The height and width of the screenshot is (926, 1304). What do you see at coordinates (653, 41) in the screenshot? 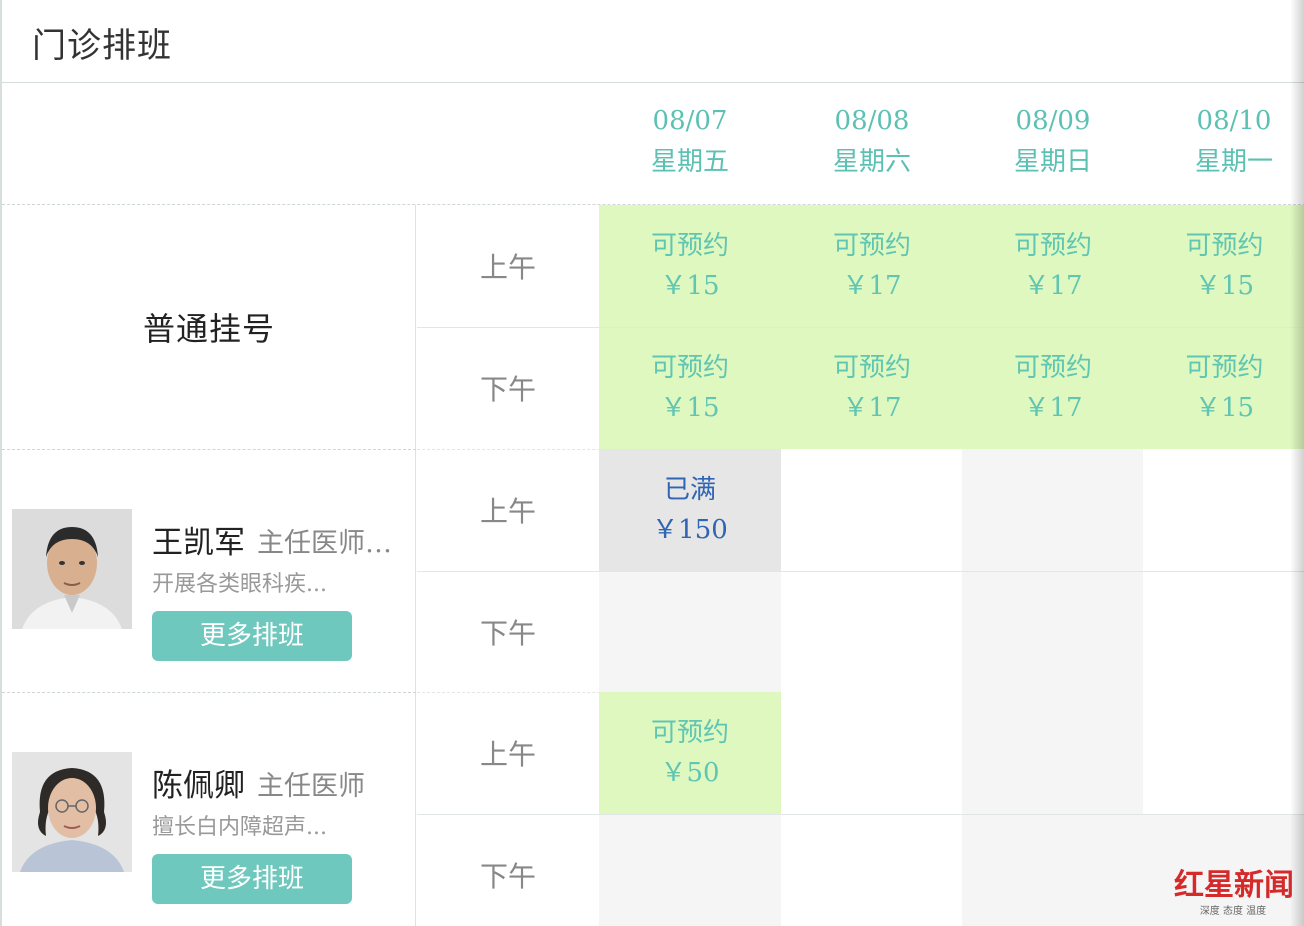
I see `title-bar: 门诊排班` at bounding box center [653, 41].